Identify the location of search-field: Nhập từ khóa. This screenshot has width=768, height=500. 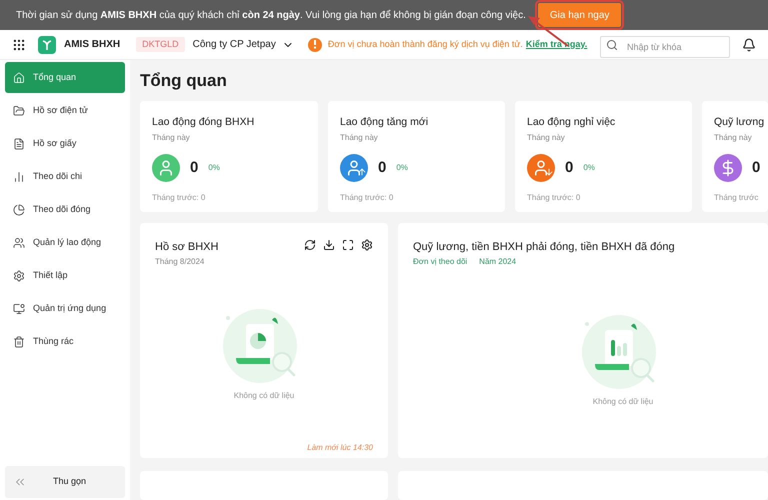
(665, 47).